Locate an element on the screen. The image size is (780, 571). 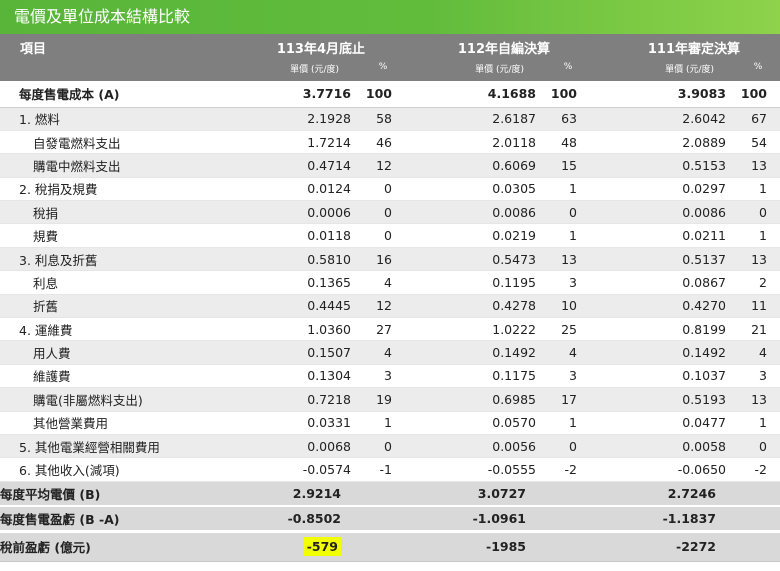
row-label: 稅捐 is located at coordinates (105, 212).